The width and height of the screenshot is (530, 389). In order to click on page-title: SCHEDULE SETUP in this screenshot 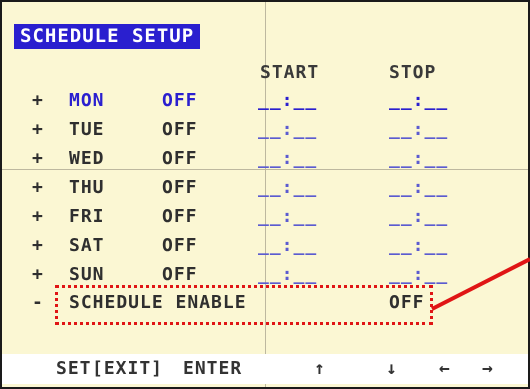, I will do `click(107, 36)`.